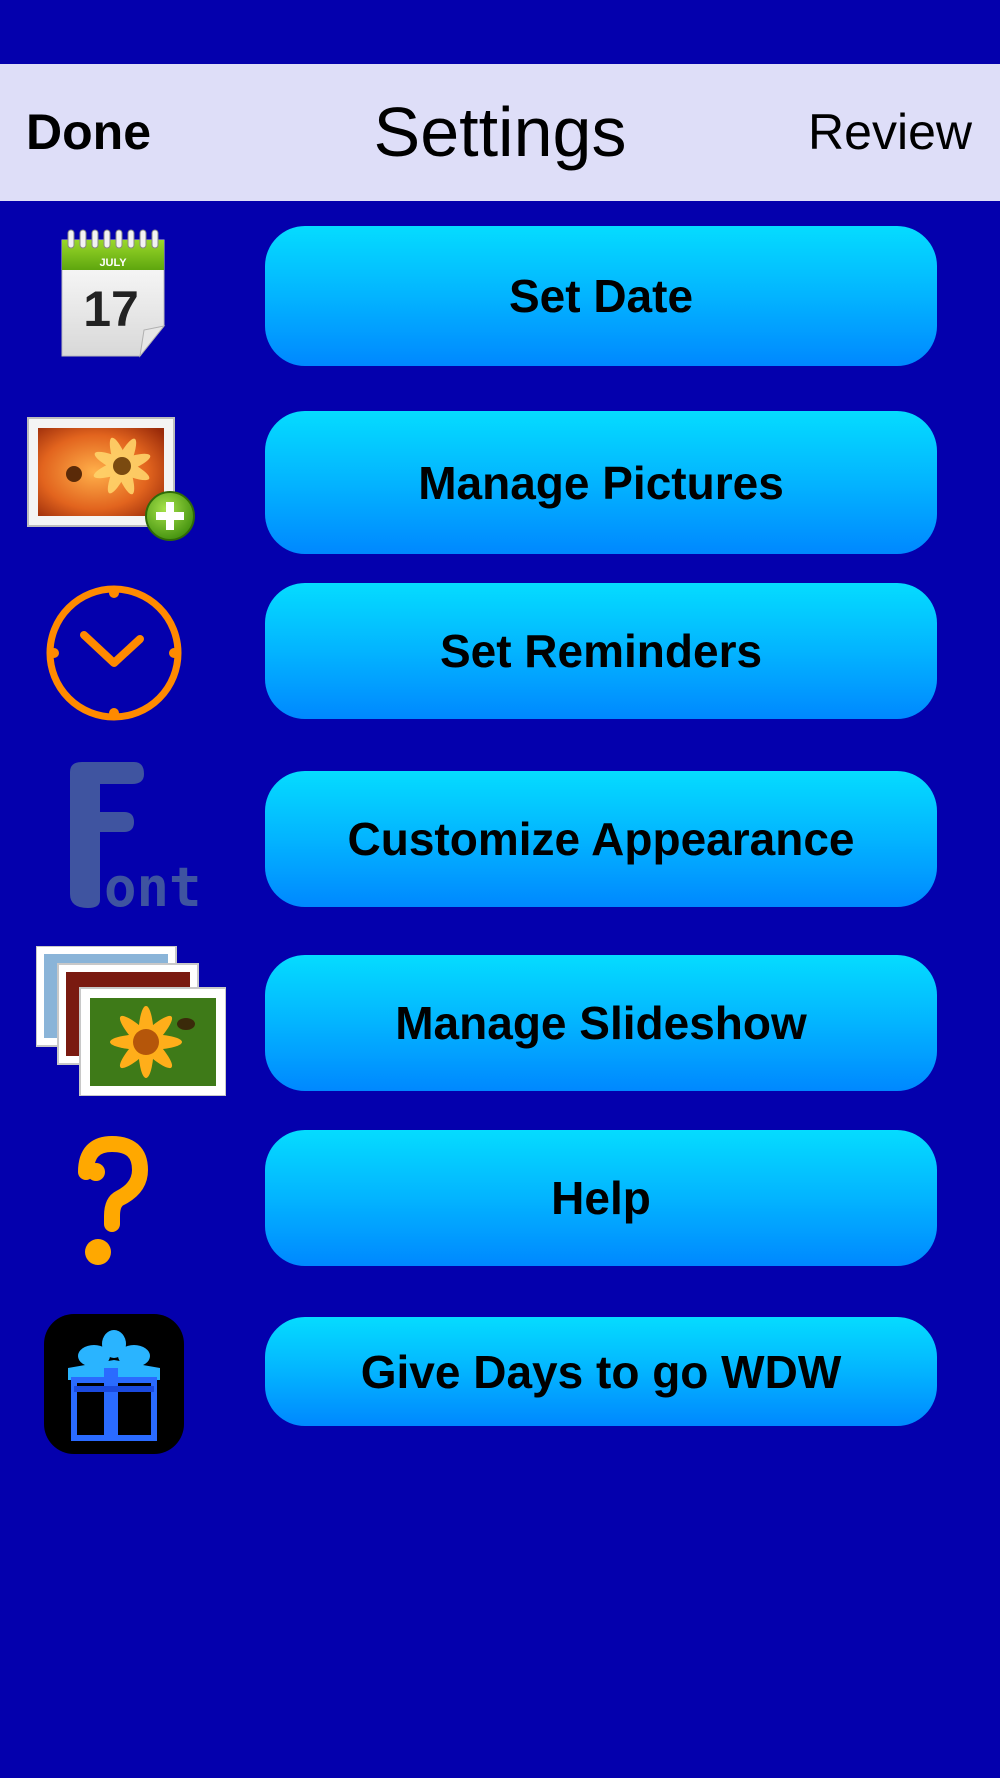  What do you see at coordinates (153, 885) in the screenshot?
I see `font-icon-text: ont` at bounding box center [153, 885].